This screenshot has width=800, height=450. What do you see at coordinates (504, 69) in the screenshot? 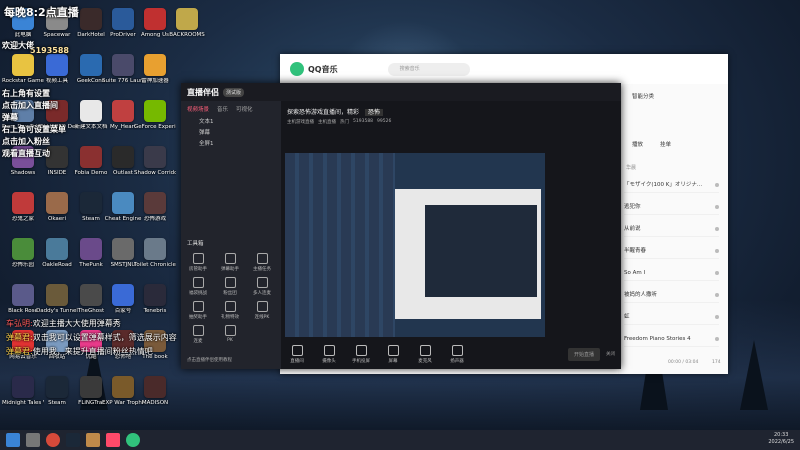
I see `qqmusic-titlebar: QQ音乐 搜索音乐` at bounding box center [504, 69].